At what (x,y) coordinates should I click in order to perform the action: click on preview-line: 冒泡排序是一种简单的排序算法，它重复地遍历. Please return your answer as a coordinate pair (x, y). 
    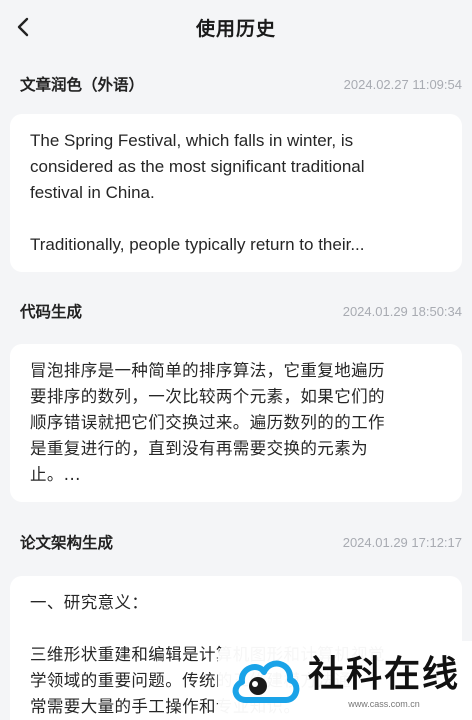
    Looking at the image, I should click on (207, 370).